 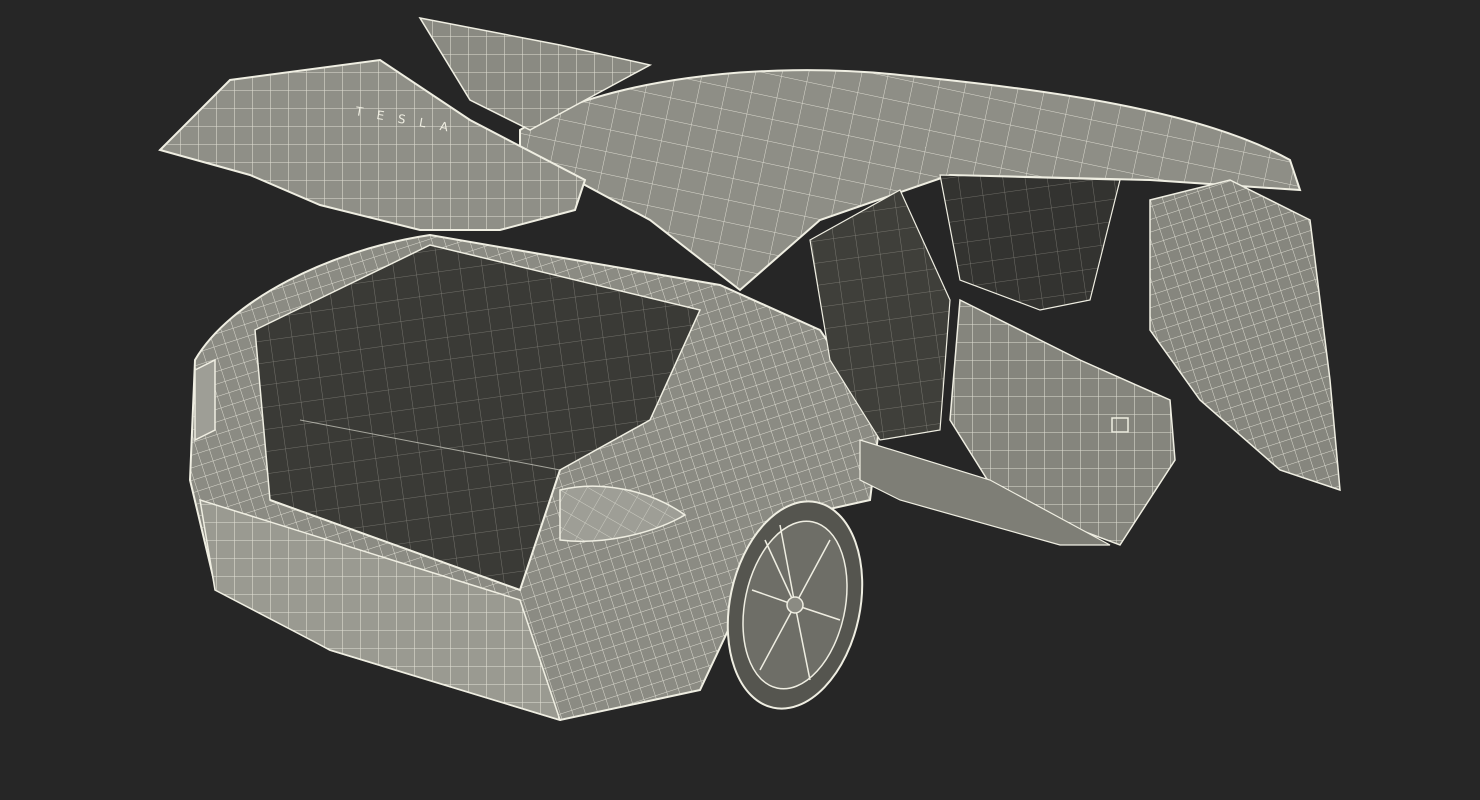 I want to click on tail-light-left, so click(x=205, y=400).